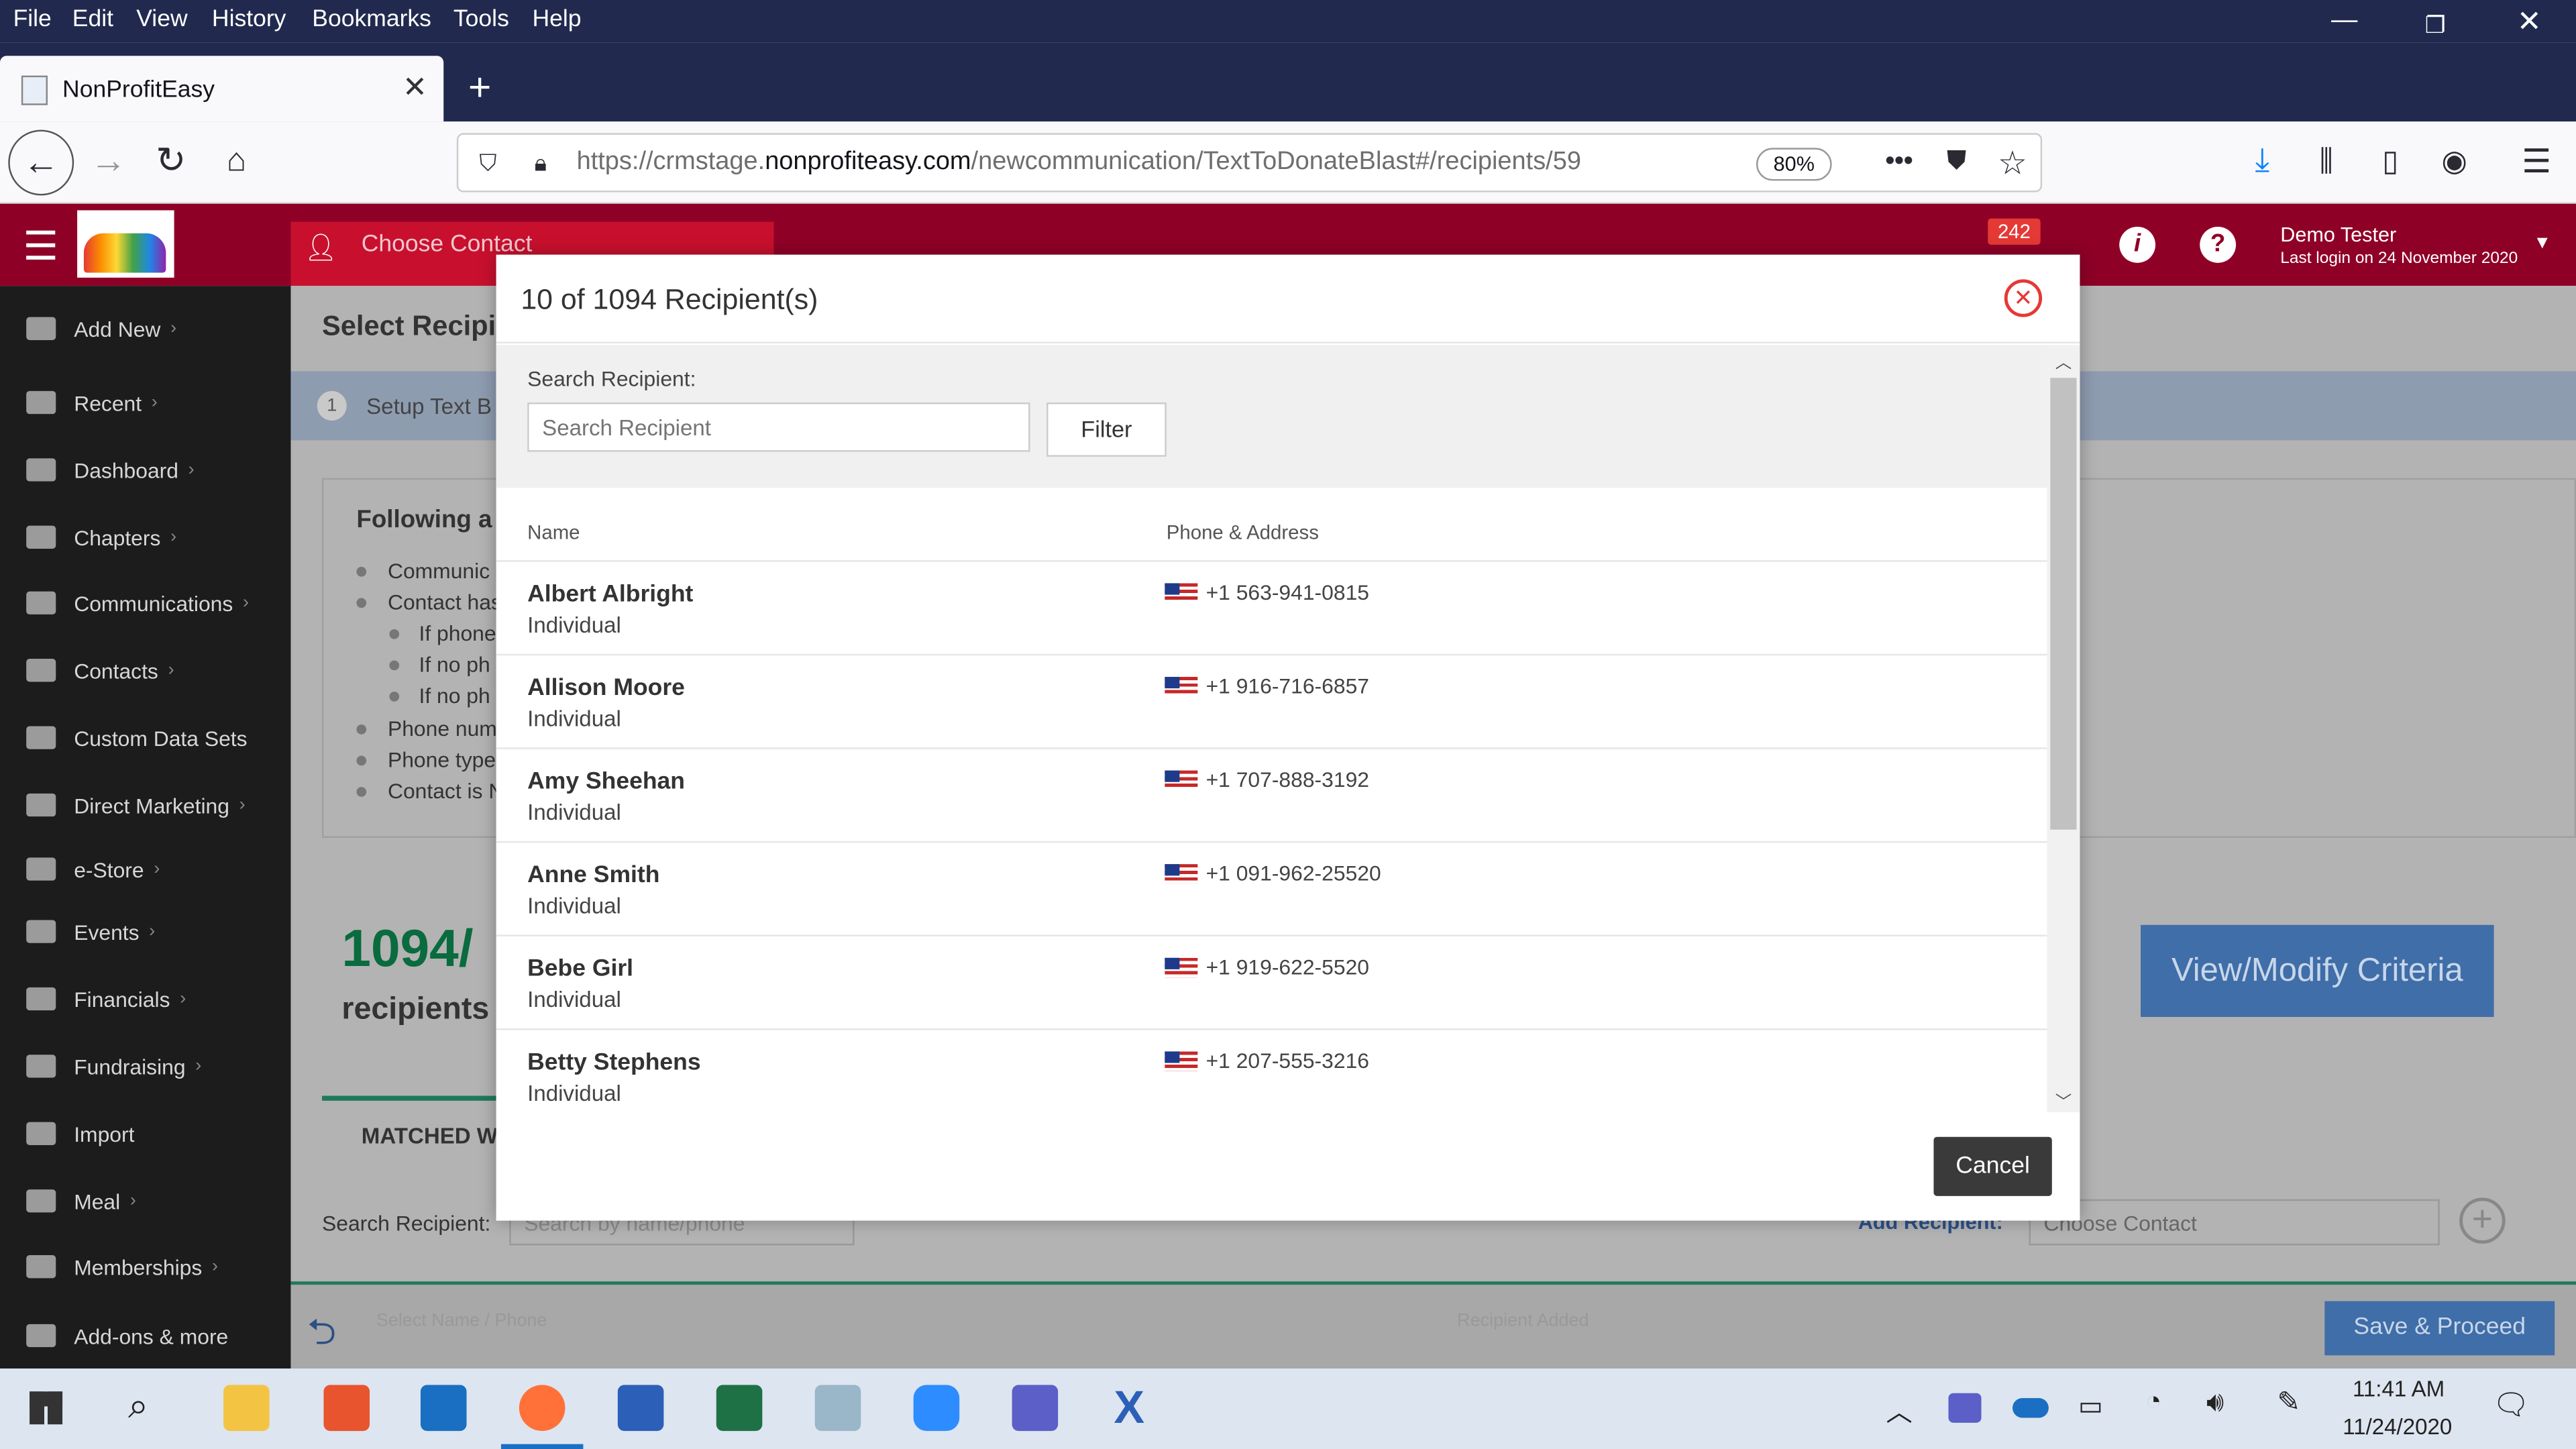 Image resolution: width=2576 pixels, height=1449 pixels. Describe the element at coordinates (479, 89) in the screenshot. I see `new-tab-icon: +` at that location.